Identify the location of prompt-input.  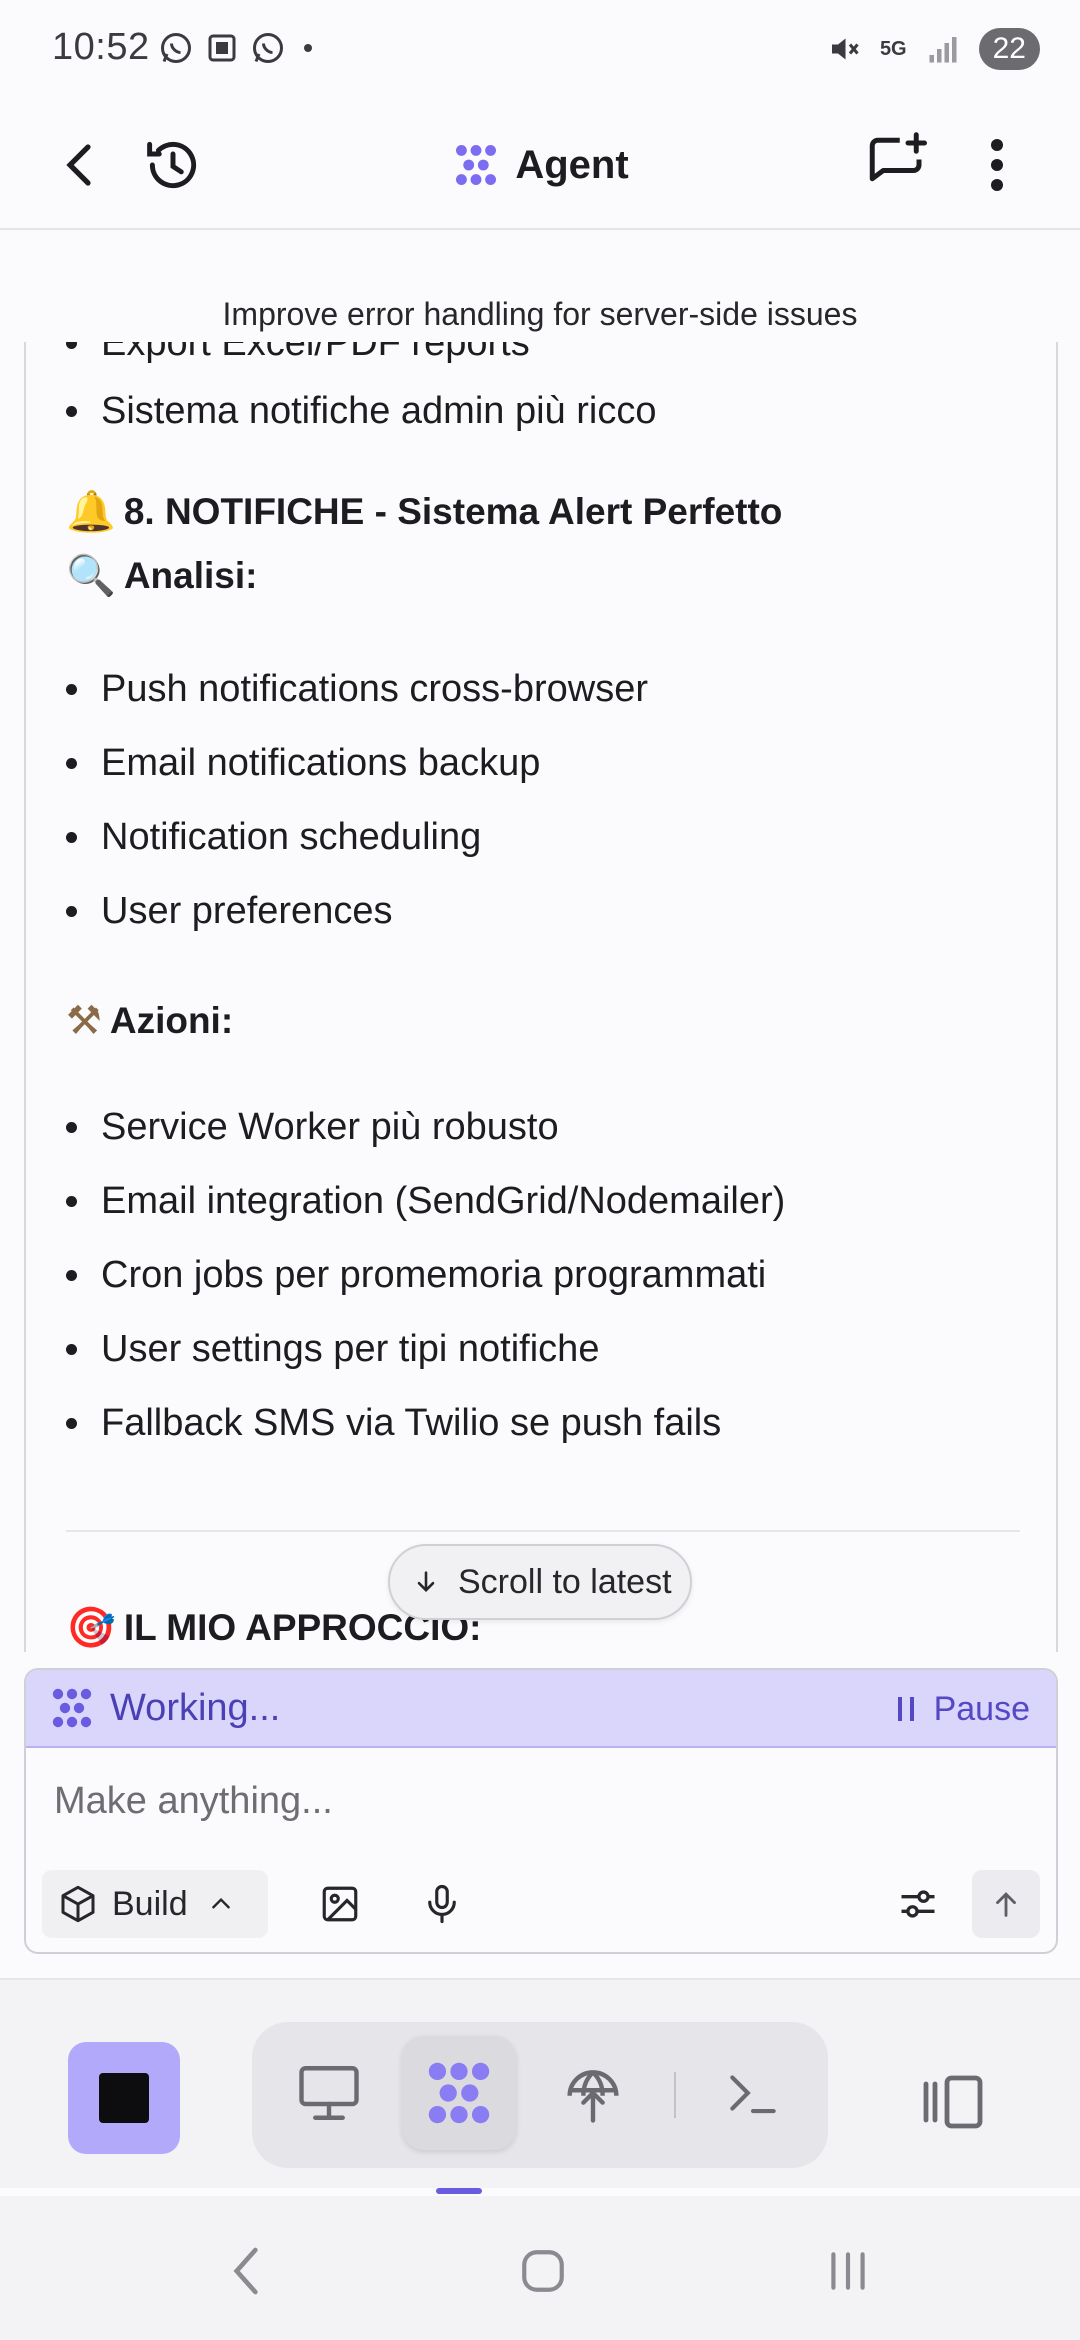
(534, 1801).